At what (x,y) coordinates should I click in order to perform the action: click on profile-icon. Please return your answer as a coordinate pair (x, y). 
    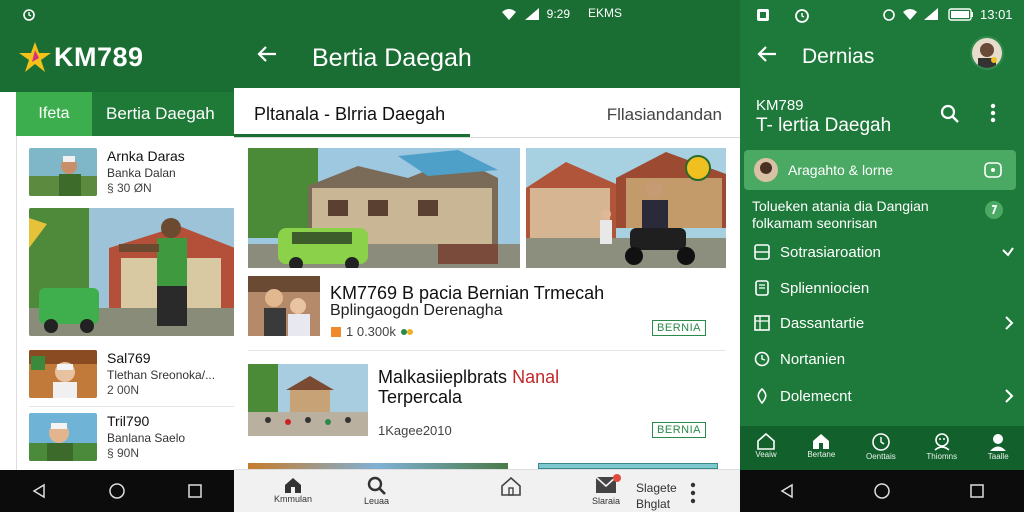
    Looking at the image, I should click on (998, 442).